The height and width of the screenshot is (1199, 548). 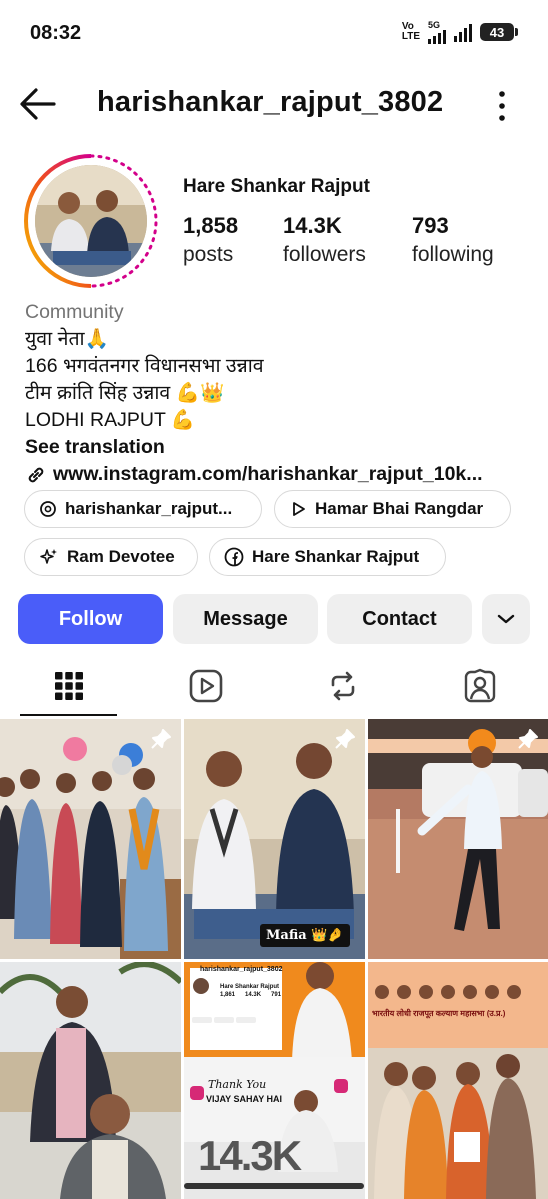 I want to click on avatar, so click(x=91, y=221).